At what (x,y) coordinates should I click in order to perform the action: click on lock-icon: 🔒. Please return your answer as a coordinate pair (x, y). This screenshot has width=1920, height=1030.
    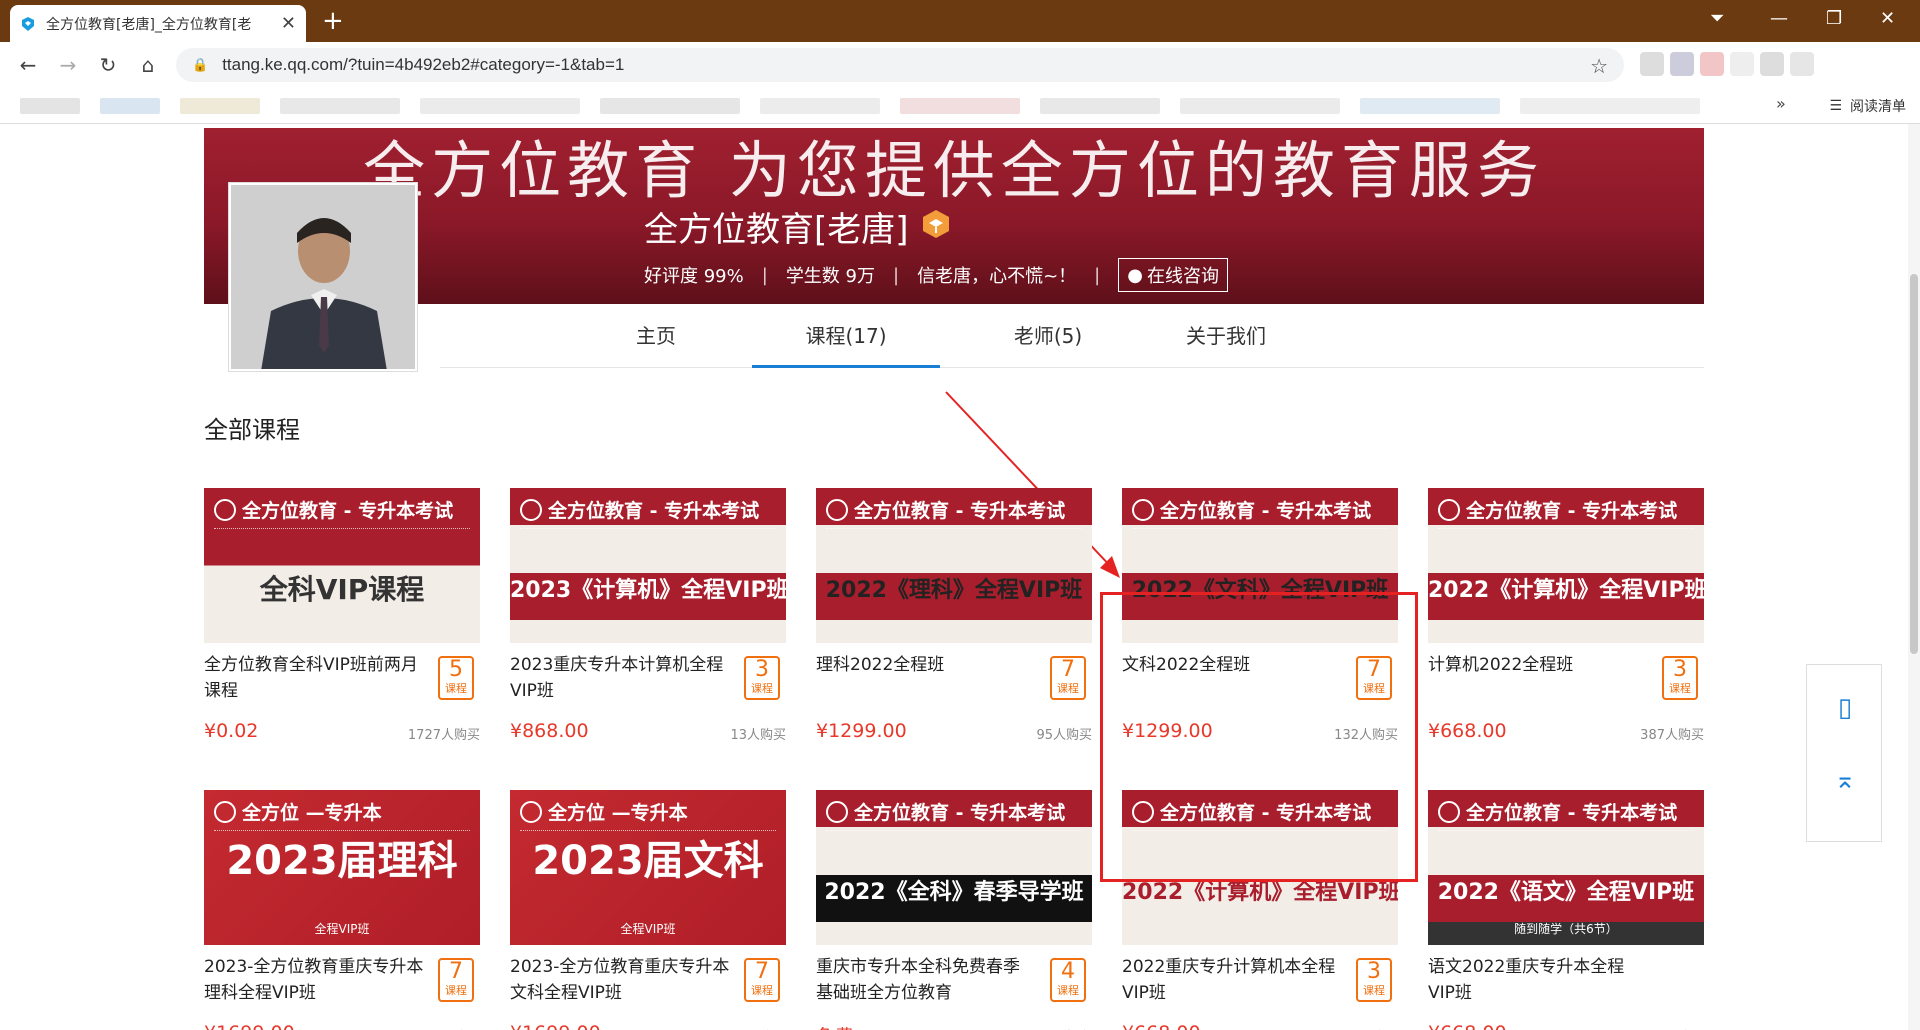
    Looking at the image, I should click on (200, 65).